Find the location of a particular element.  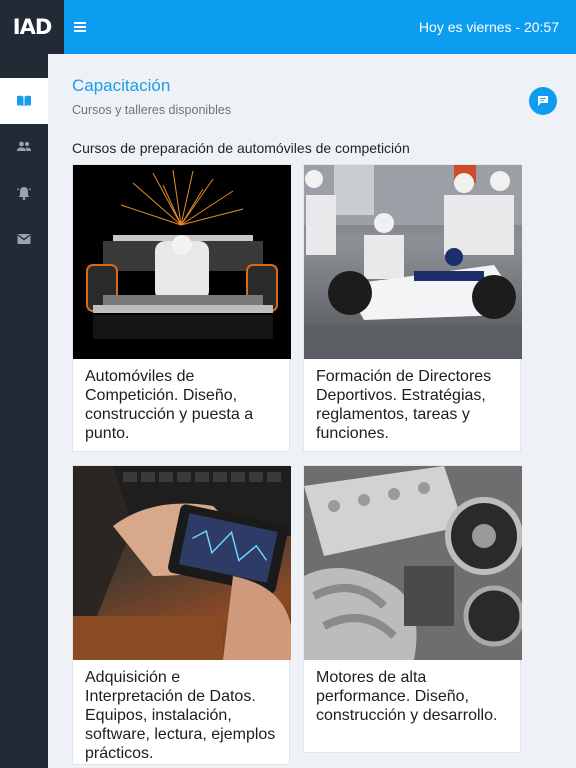

chat-button is located at coordinates (543, 101).